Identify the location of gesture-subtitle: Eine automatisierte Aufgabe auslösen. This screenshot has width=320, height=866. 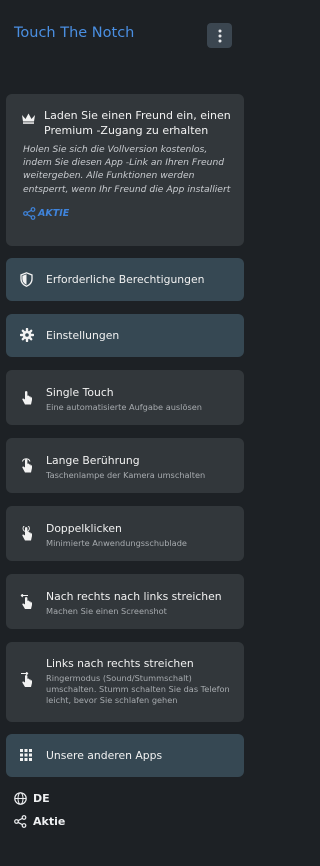
(124, 407).